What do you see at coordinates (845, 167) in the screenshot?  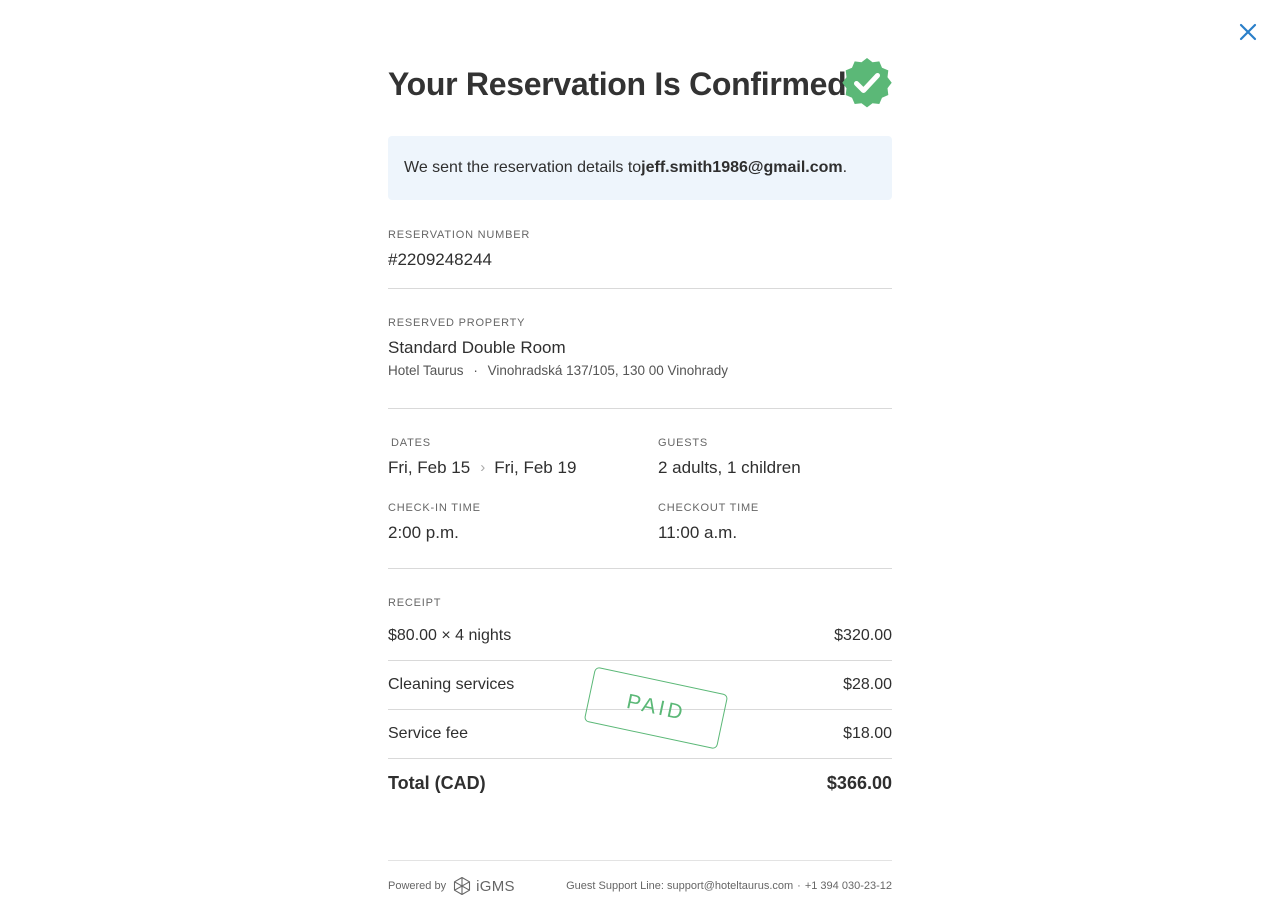 I see `notice-suffix: .` at bounding box center [845, 167].